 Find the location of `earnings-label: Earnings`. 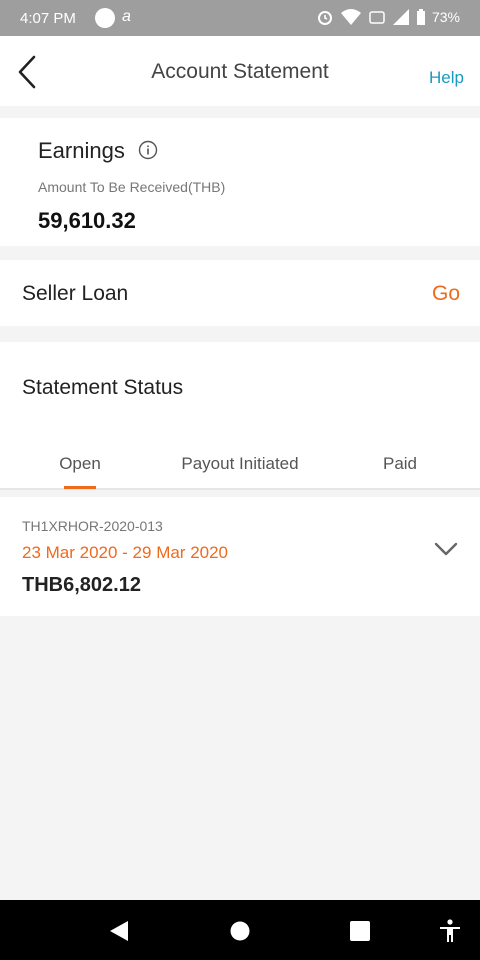

earnings-label: Earnings is located at coordinates (81, 150).